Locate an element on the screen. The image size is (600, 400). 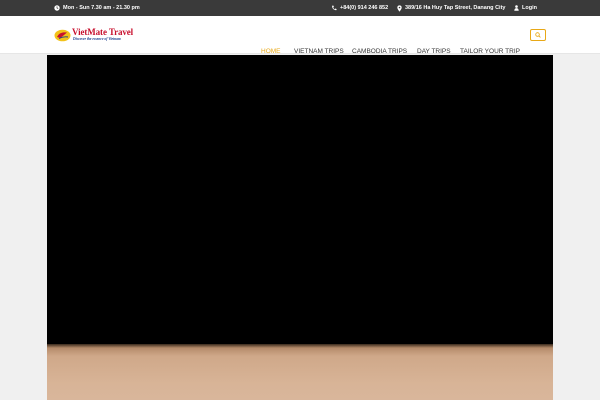
phone-contact: +84(0) 914 246 852 is located at coordinates (359, 8).